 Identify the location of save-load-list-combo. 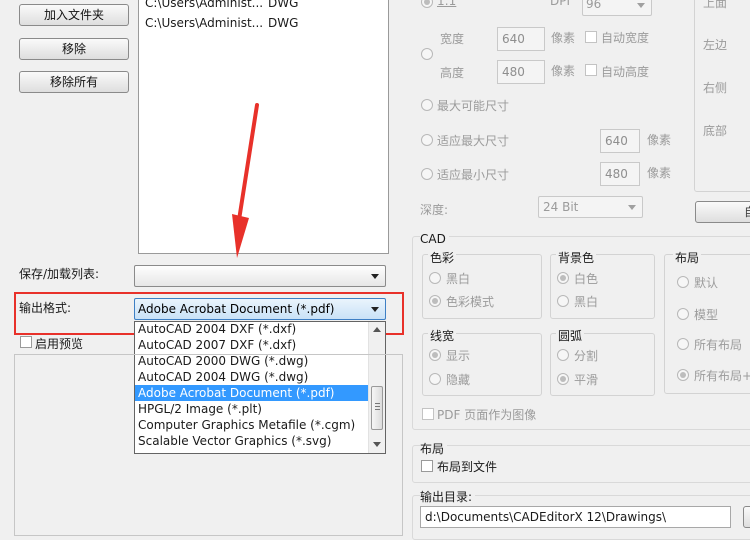
(260, 276).